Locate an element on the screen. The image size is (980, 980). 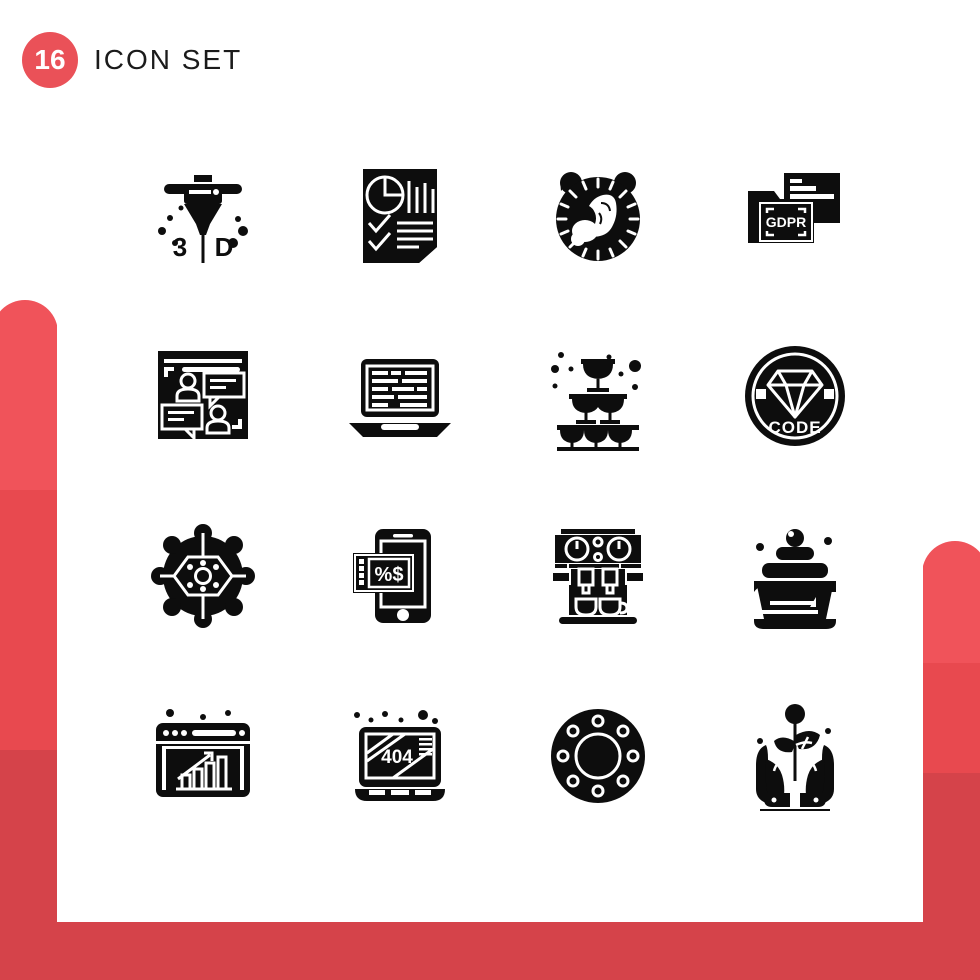
browser-growth-chart-icon is located at coordinates (202, 753).